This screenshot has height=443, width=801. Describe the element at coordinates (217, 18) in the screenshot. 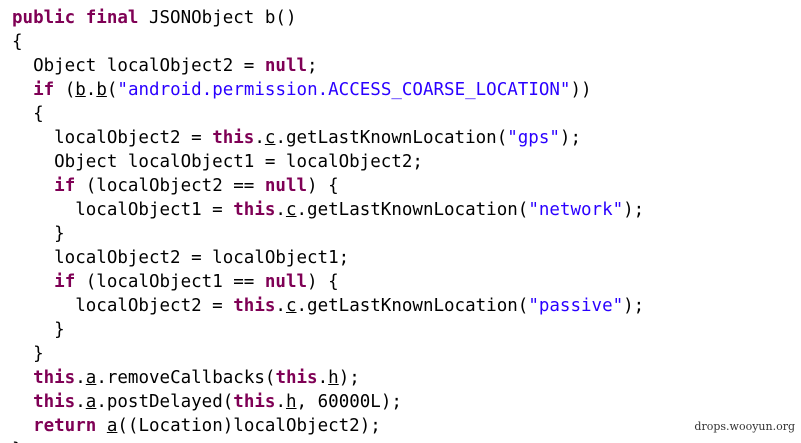

I see `code-text: JSONObject b()` at that location.